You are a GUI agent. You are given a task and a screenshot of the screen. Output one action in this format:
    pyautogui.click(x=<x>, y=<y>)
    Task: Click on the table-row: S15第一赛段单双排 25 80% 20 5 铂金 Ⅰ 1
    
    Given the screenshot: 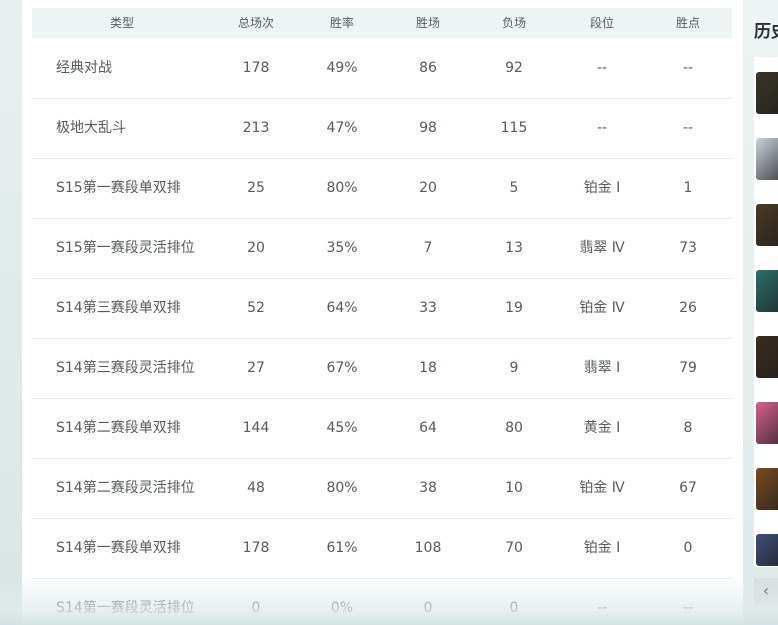 What is the action you would take?
    pyautogui.click(x=382, y=188)
    